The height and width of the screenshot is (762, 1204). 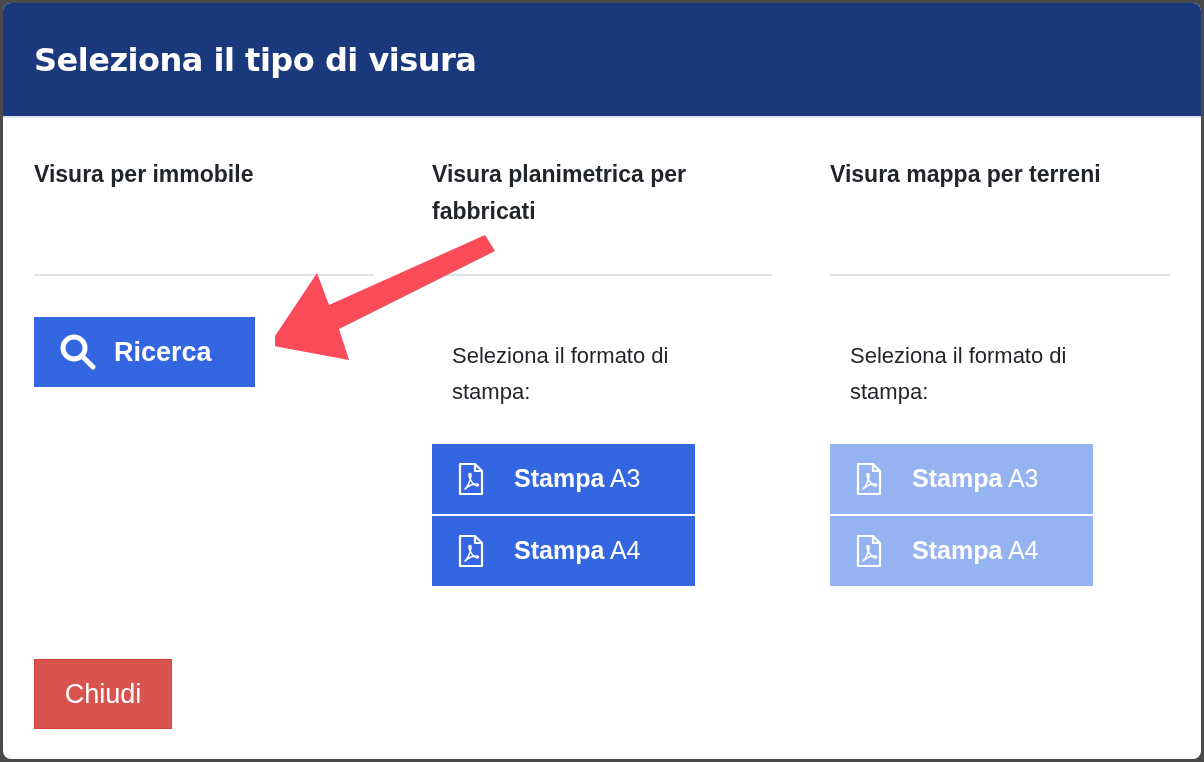 I want to click on close-button: Chiudi, so click(x=103, y=694).